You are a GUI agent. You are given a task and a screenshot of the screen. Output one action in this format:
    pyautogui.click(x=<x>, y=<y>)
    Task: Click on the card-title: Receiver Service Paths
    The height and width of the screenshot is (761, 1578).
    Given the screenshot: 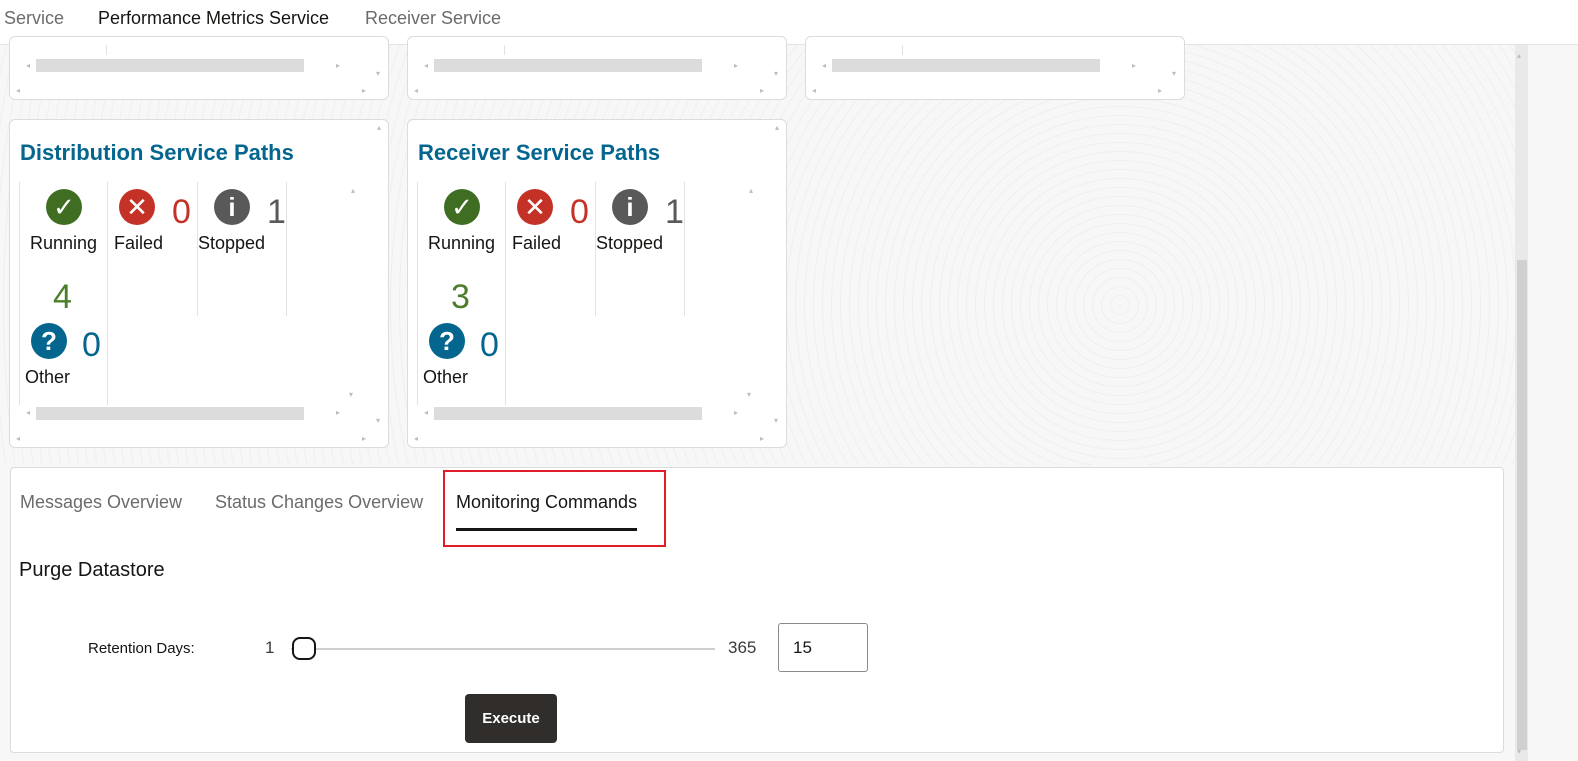 What is the action you would take?
    pyautogui.click(x=539, y=152)
    